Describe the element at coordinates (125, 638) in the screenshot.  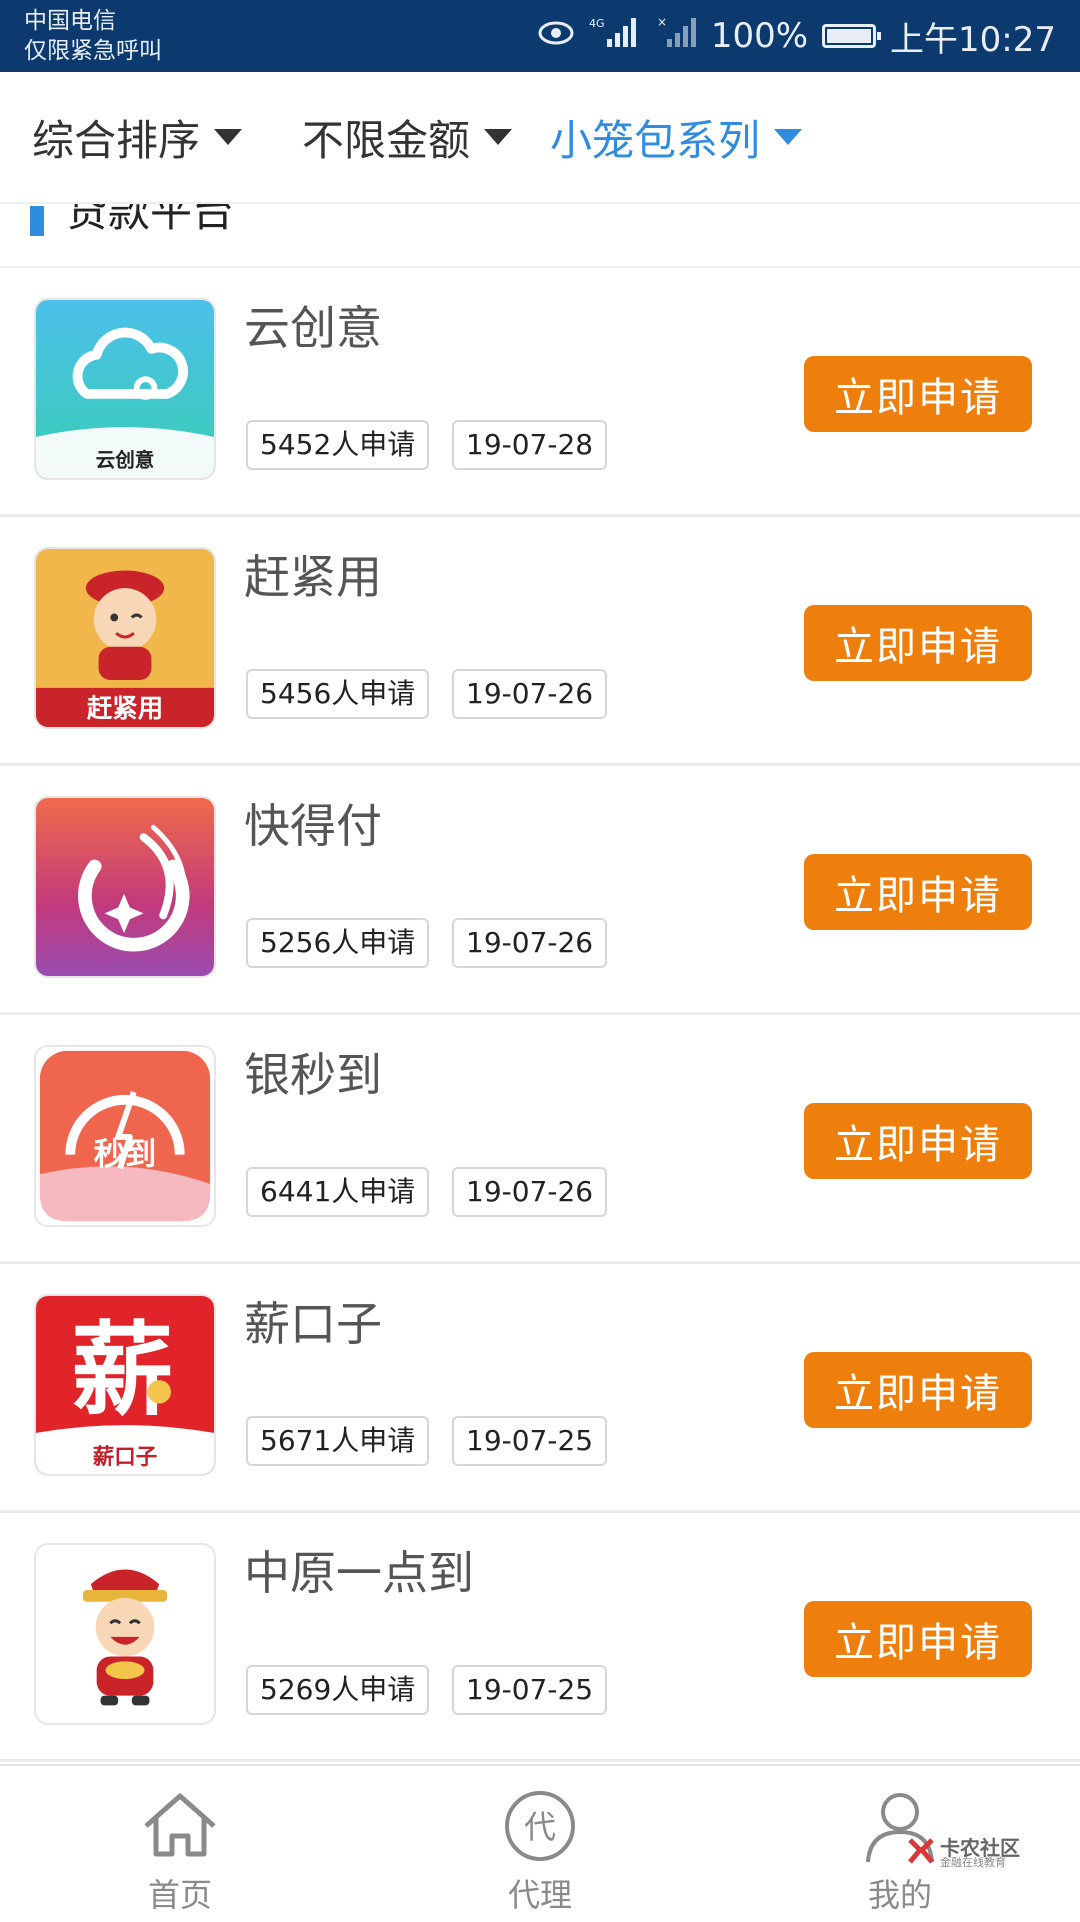
I see `cartoon-boy-logo-icon: 赶紧用` at that location.